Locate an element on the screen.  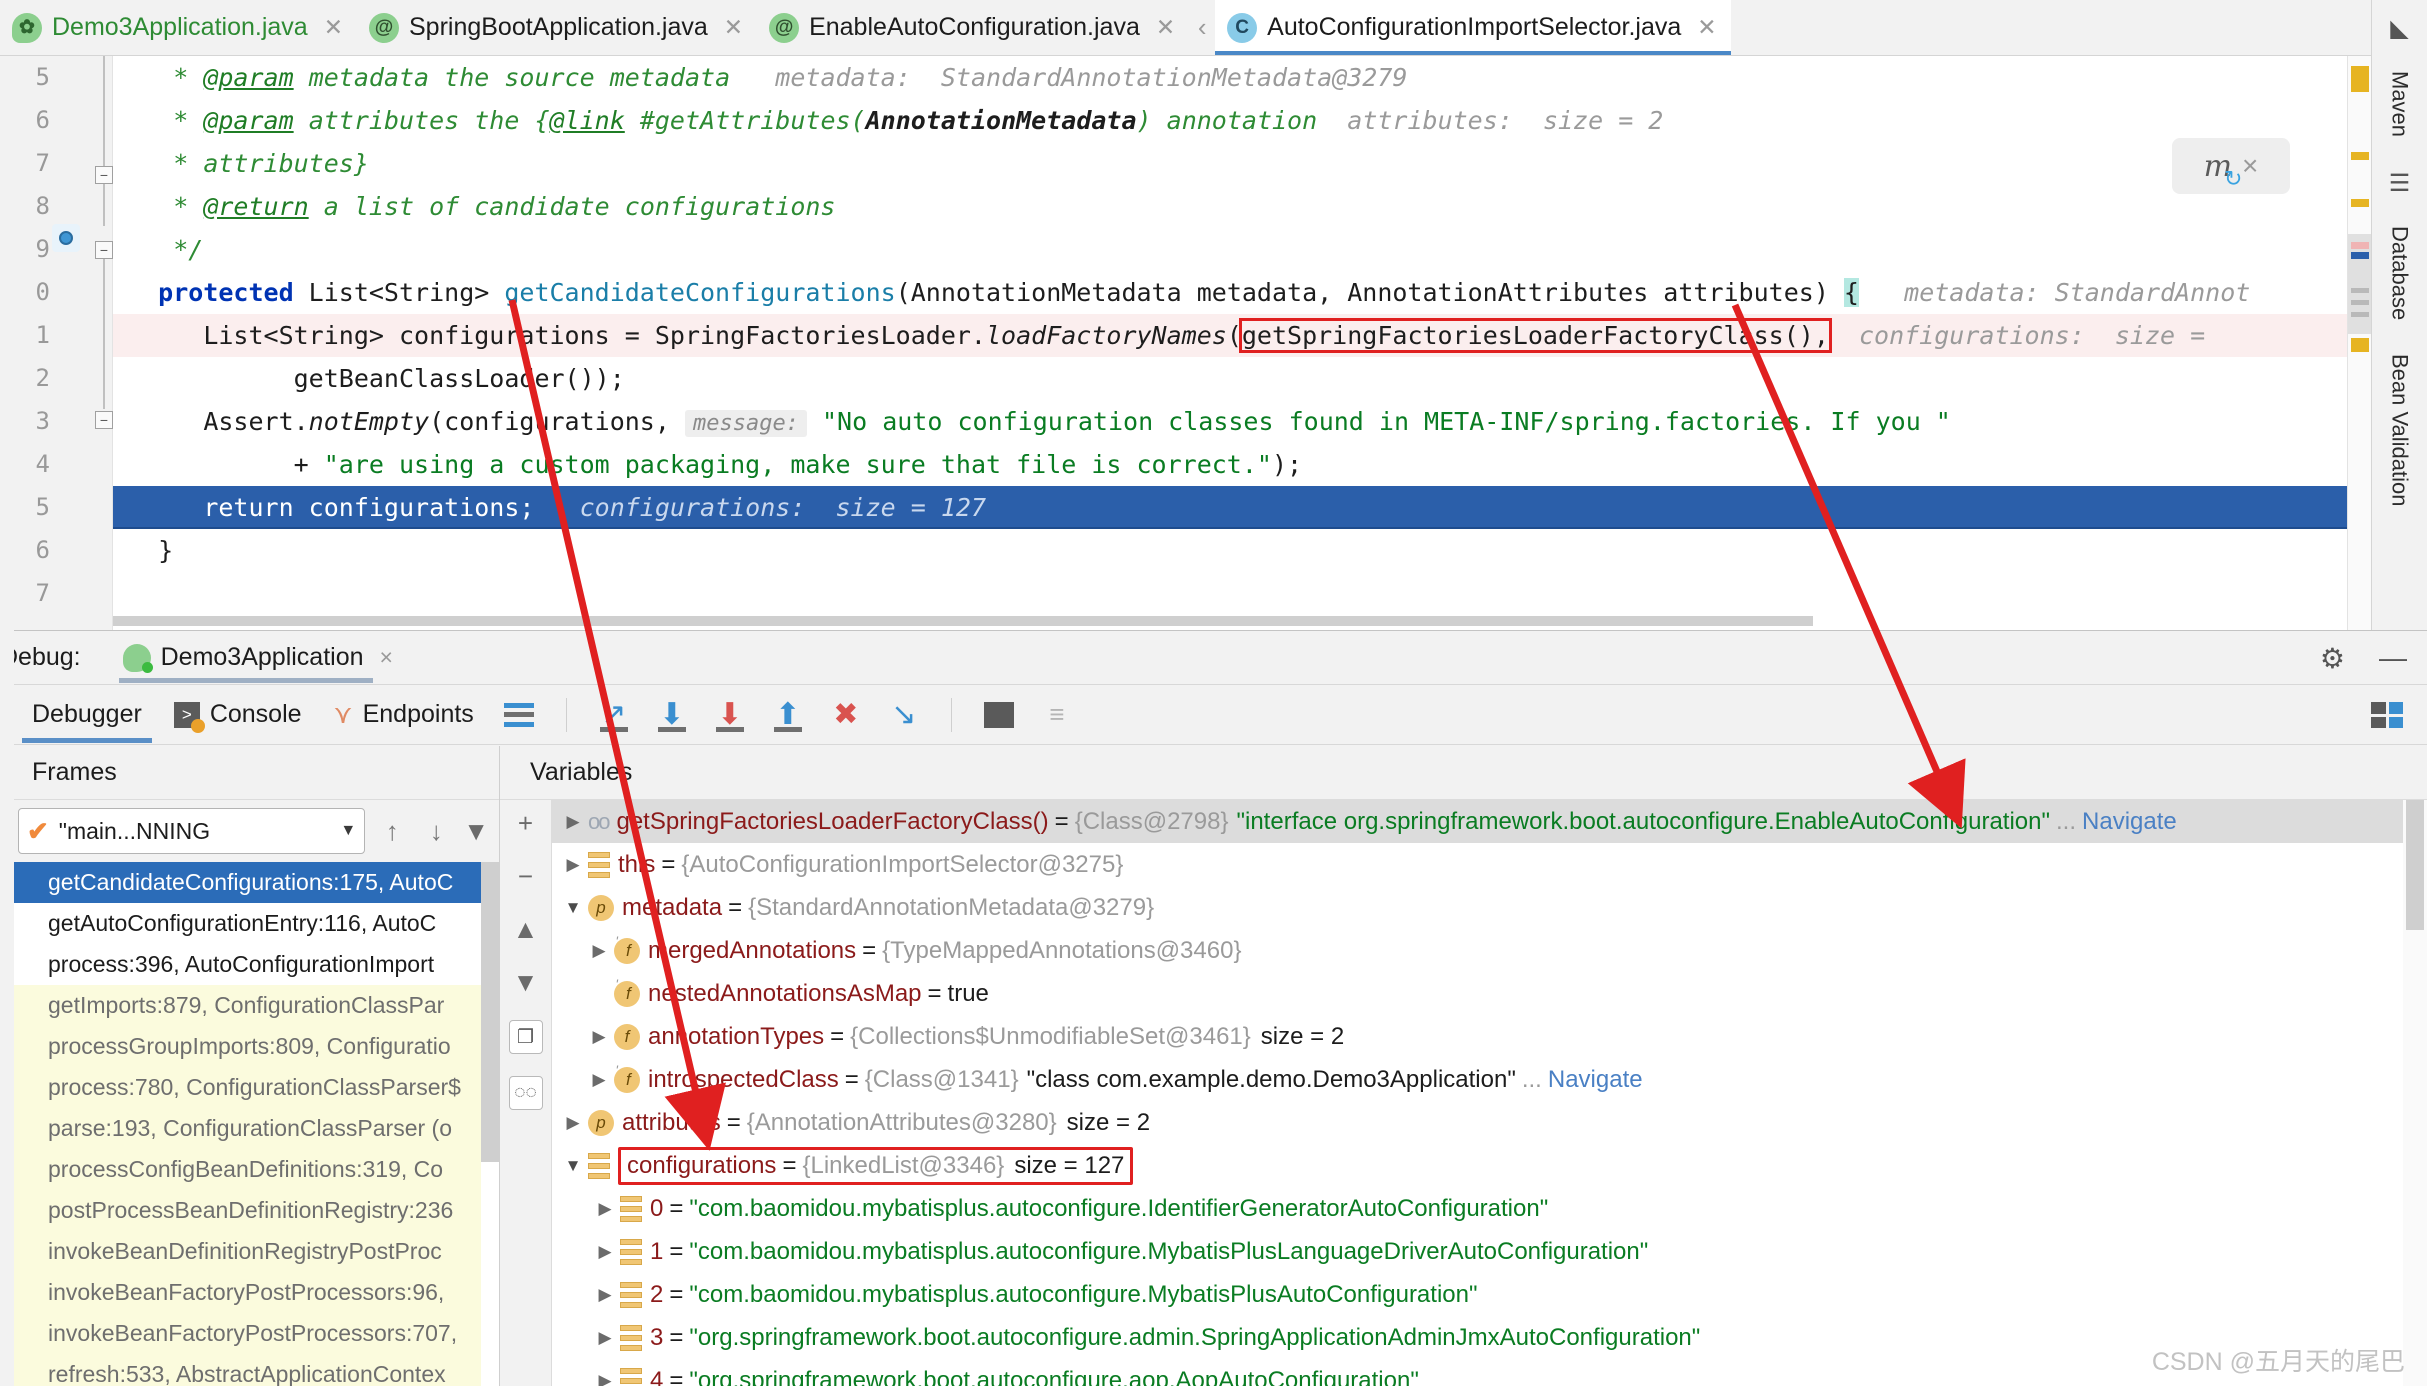
restore-layout-icon is located at coordinates (2387, 715).